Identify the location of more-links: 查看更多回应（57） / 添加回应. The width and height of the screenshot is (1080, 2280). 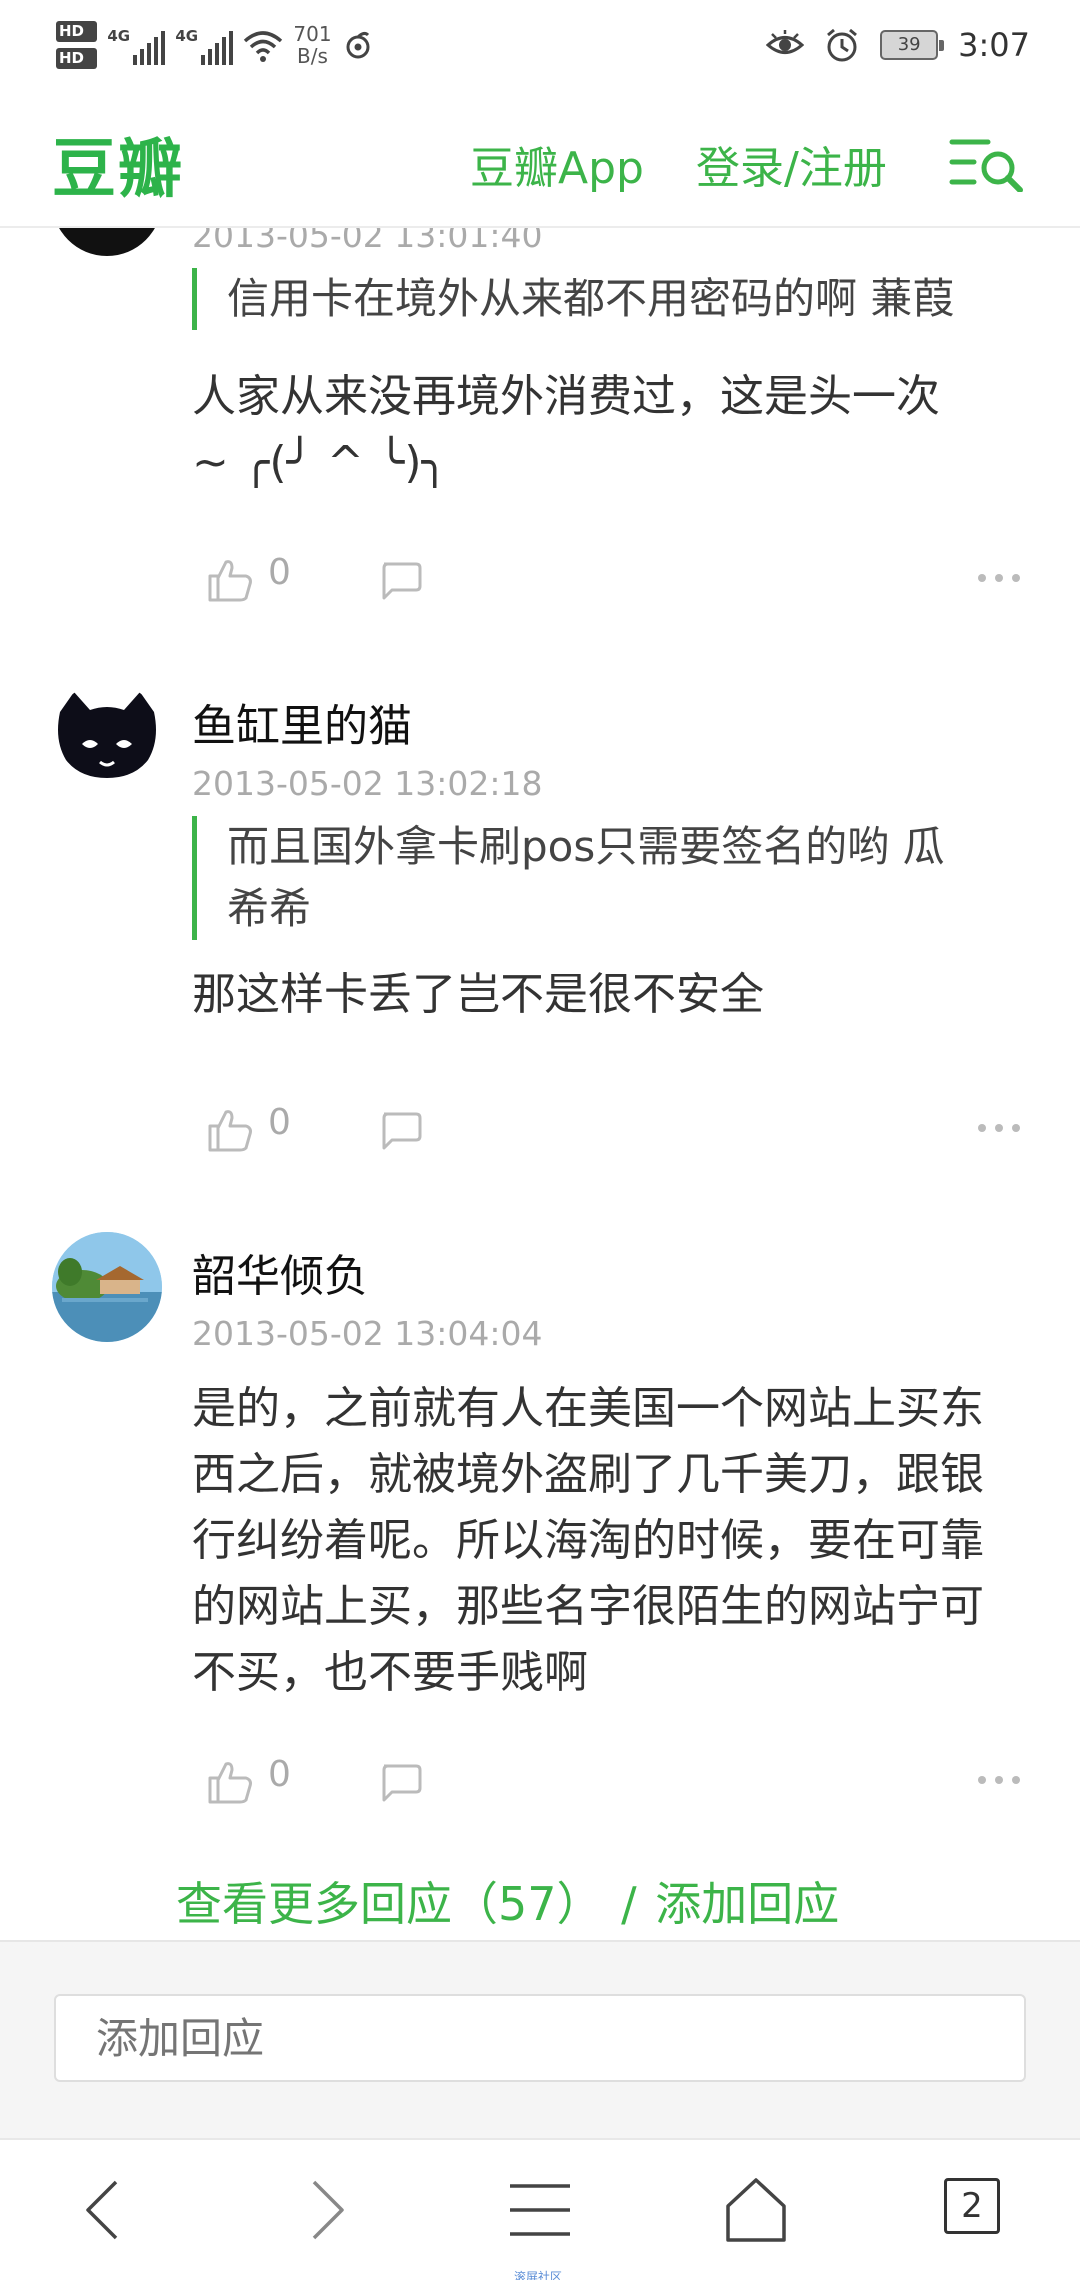
(509, 1901).